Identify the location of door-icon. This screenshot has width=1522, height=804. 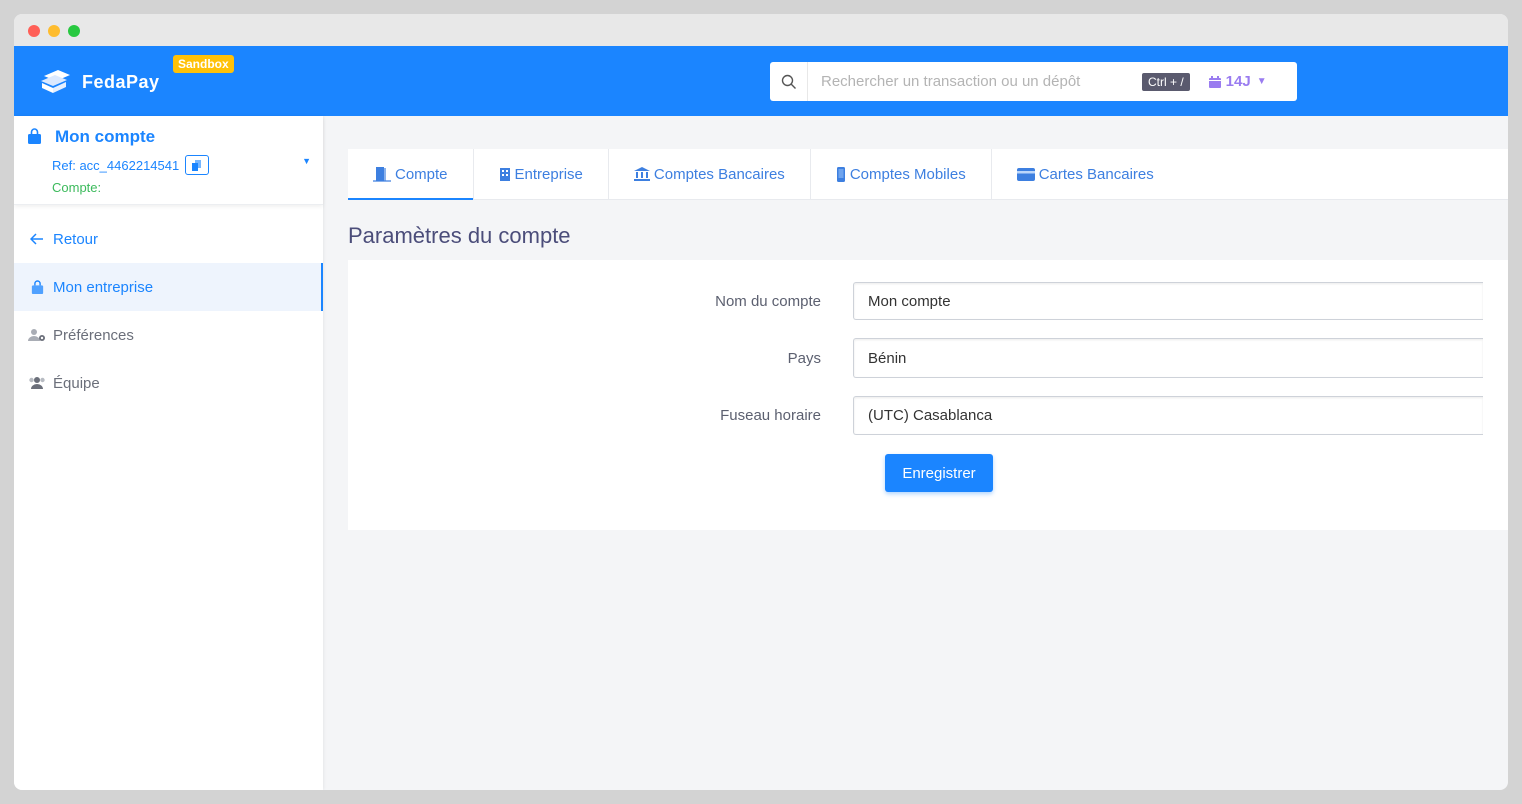
(382, 174).